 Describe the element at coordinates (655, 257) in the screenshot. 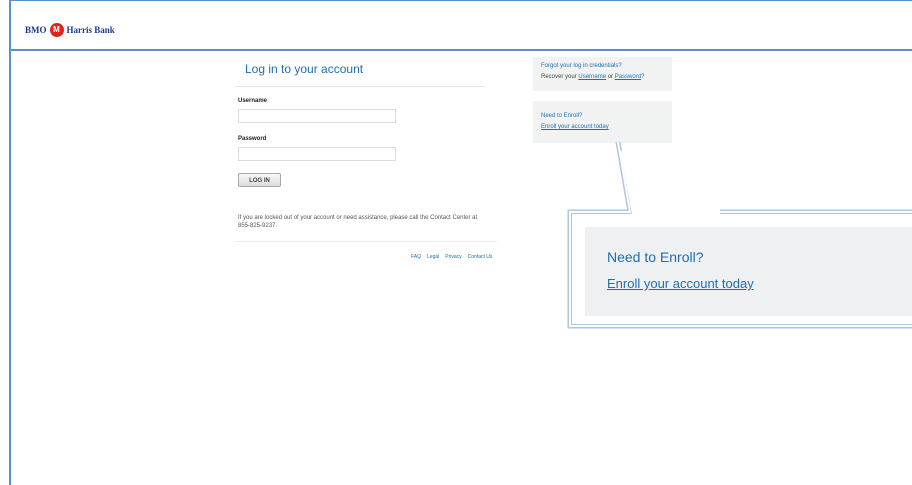

I see `zoomed-enroll-title: Need to Enroll?` at that location.